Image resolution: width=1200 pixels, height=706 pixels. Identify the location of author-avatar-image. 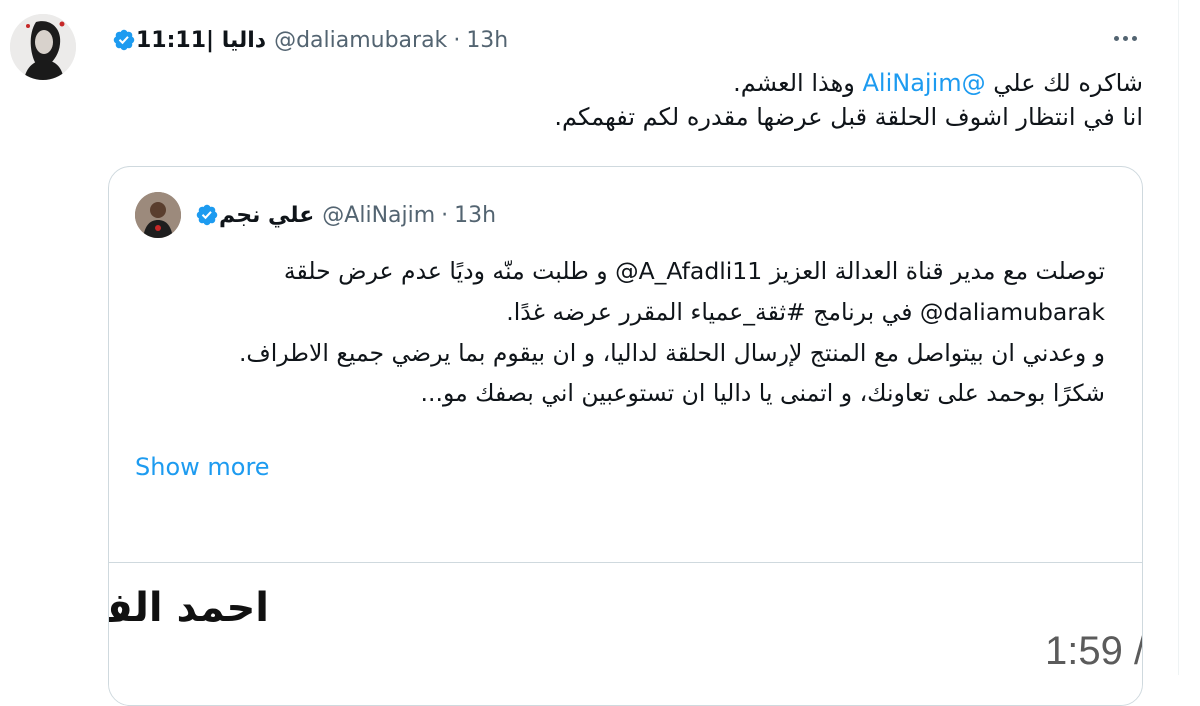
(43, 47).